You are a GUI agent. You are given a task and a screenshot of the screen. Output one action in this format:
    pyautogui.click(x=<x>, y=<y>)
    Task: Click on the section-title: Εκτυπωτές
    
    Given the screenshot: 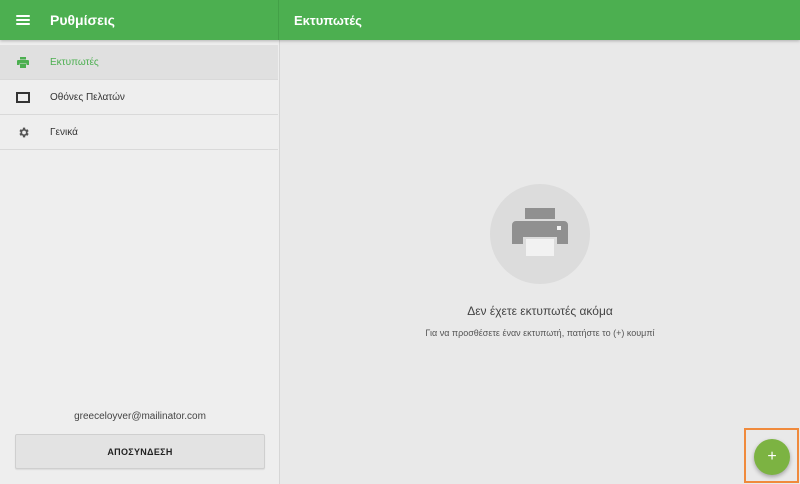 What is the action you would take?
    pyautogui.click(x=328, y=20)
    